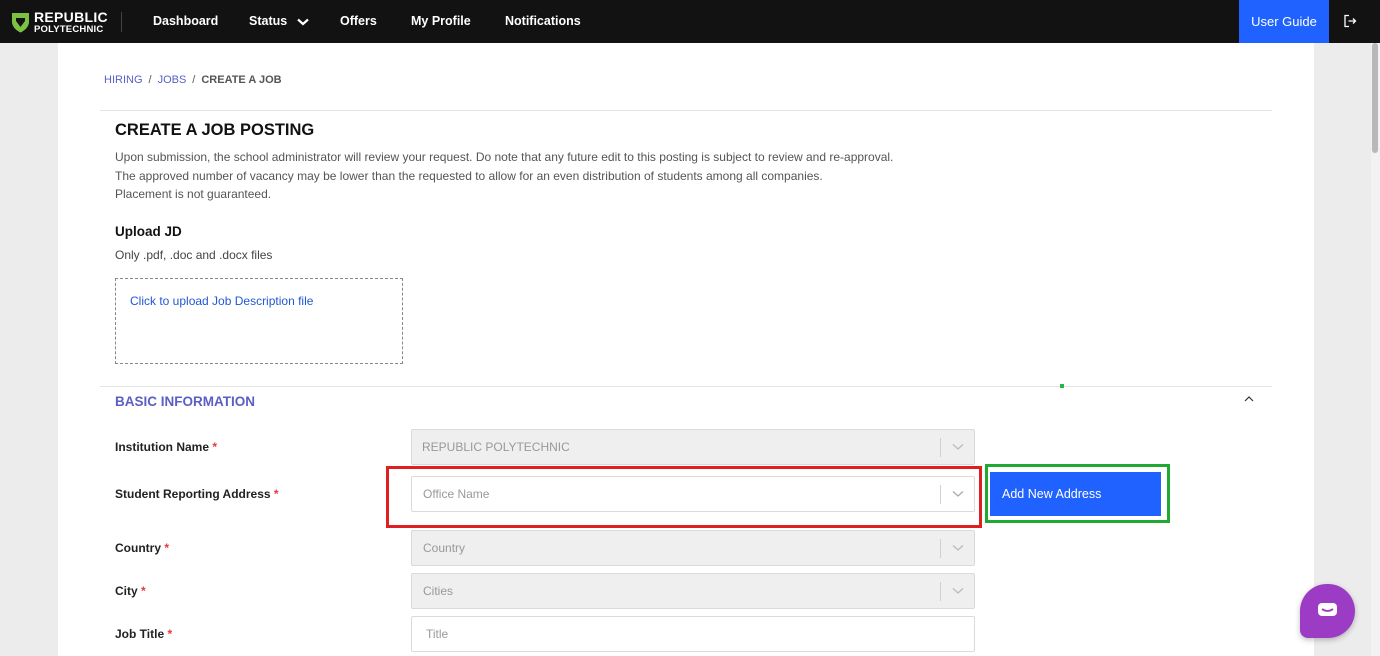 The image size is (1380, 656). What do you see at coordinates (1284, 21) in the screenshot?
I see `user-guide-button: User Guide` at bounding box center [1284, 21].